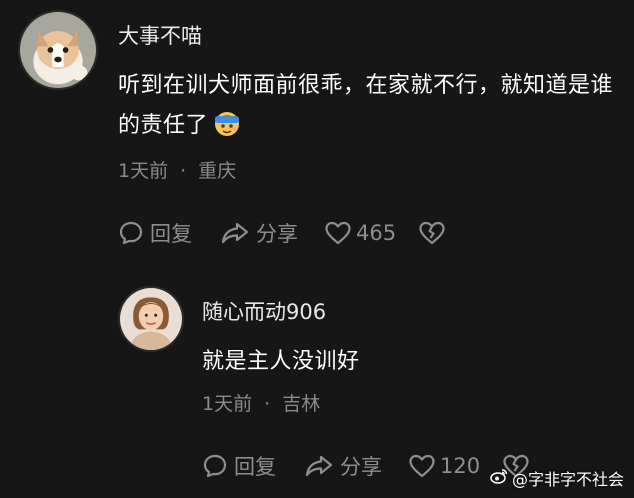 The width and height of the screenshot is (634, 498). What do you see at coordinates (281, 361) in the screenshot?
I see `reply-text: 就是主人没训好` at bounding box center [281, 361].